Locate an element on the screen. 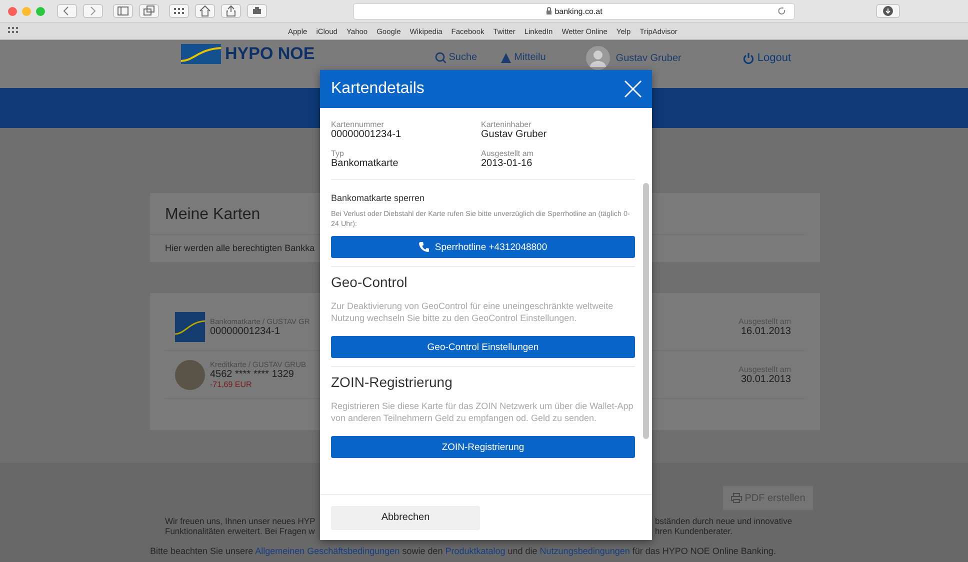  cancel-button: Abbrechen is located at coordinates (405, 518).